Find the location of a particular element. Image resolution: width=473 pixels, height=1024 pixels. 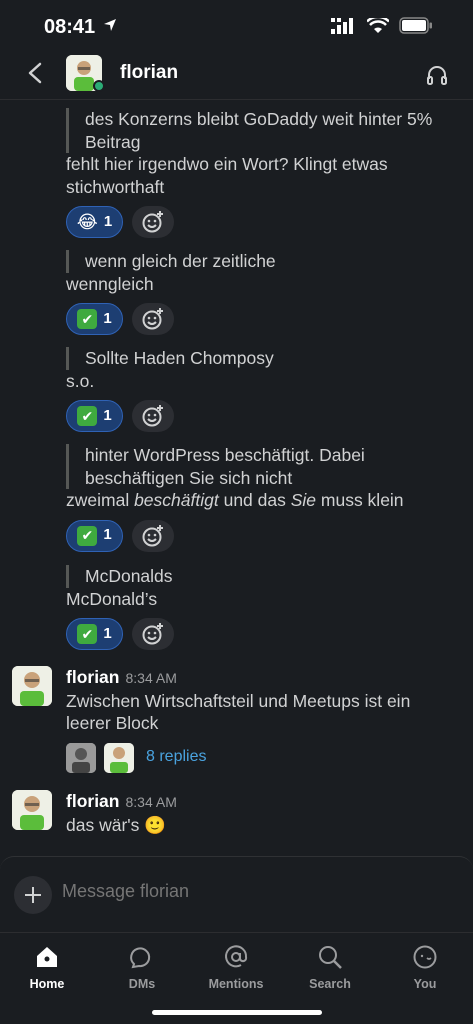

presence-indicator is located at coordinates (99, 86).